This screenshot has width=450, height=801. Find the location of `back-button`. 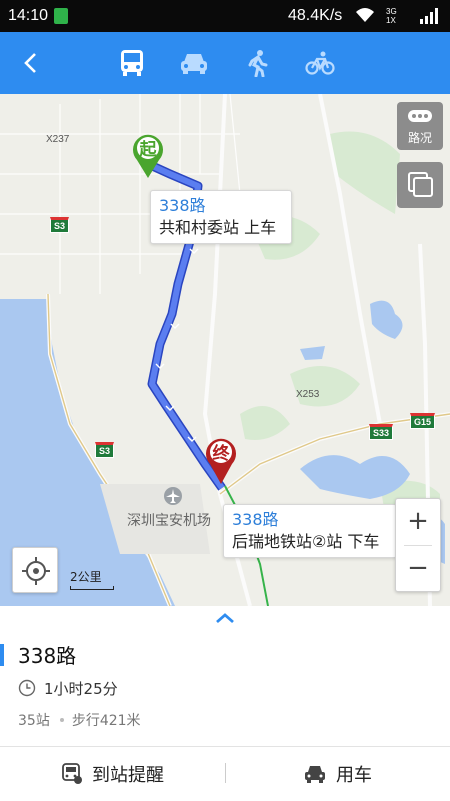

back-button is located at coordinates (30, 63).